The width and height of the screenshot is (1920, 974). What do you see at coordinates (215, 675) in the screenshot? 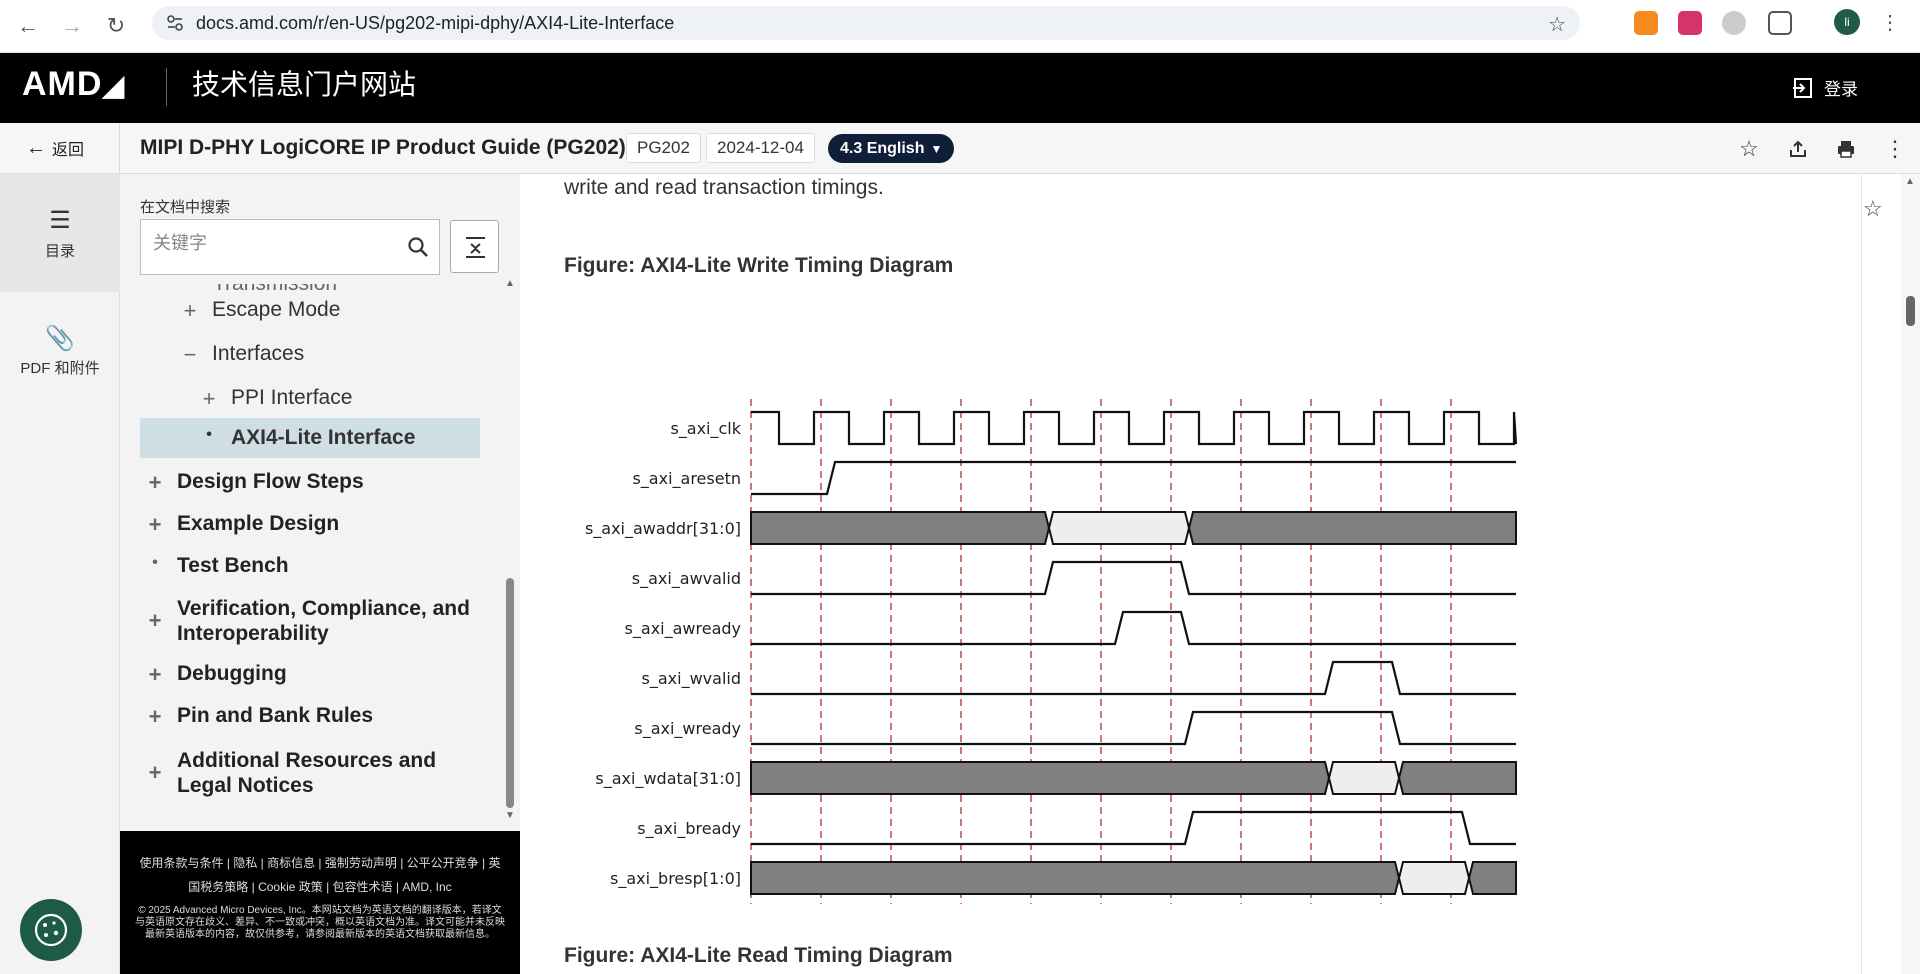
I see `toc-item-debugging: + Debugging` at bounding box center [215, 675].